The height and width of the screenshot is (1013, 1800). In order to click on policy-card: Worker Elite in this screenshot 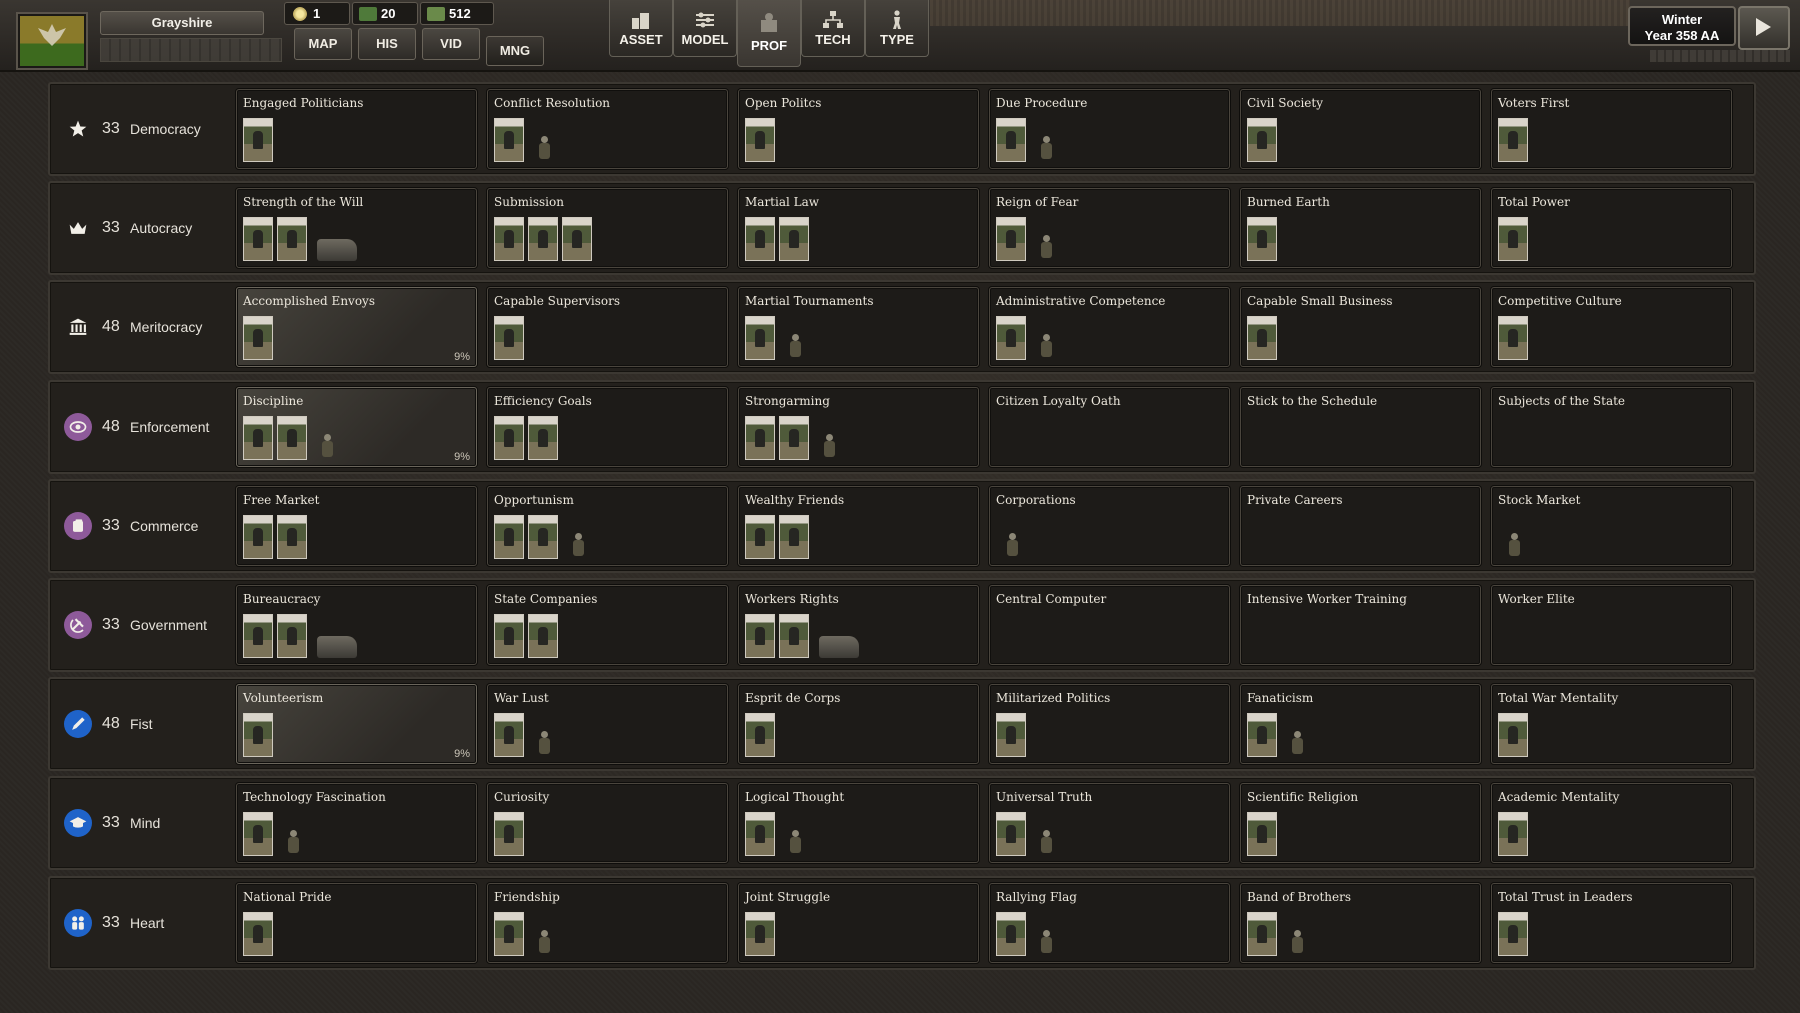, I will do `click(1611, 625)`.